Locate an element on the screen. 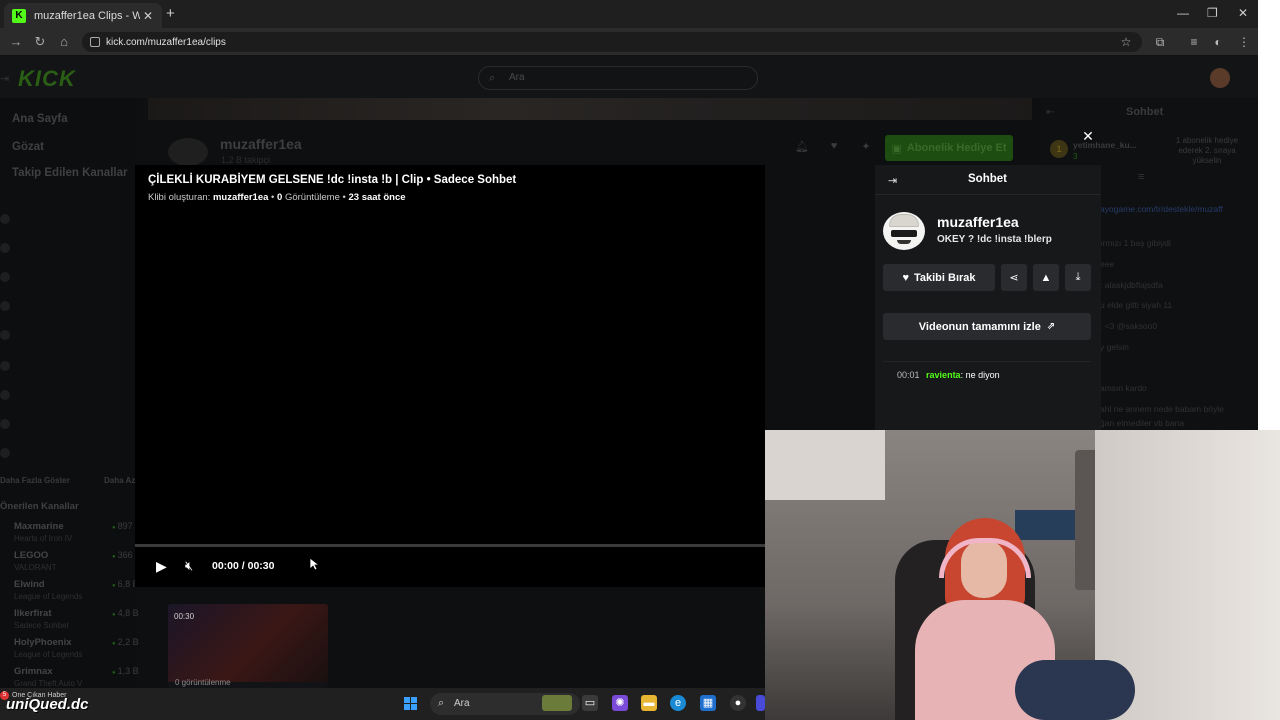 The height and width of the screenshot is (720, 1280). related-clip-views: 0 görüntülenme is located at coordinates (203, 682).